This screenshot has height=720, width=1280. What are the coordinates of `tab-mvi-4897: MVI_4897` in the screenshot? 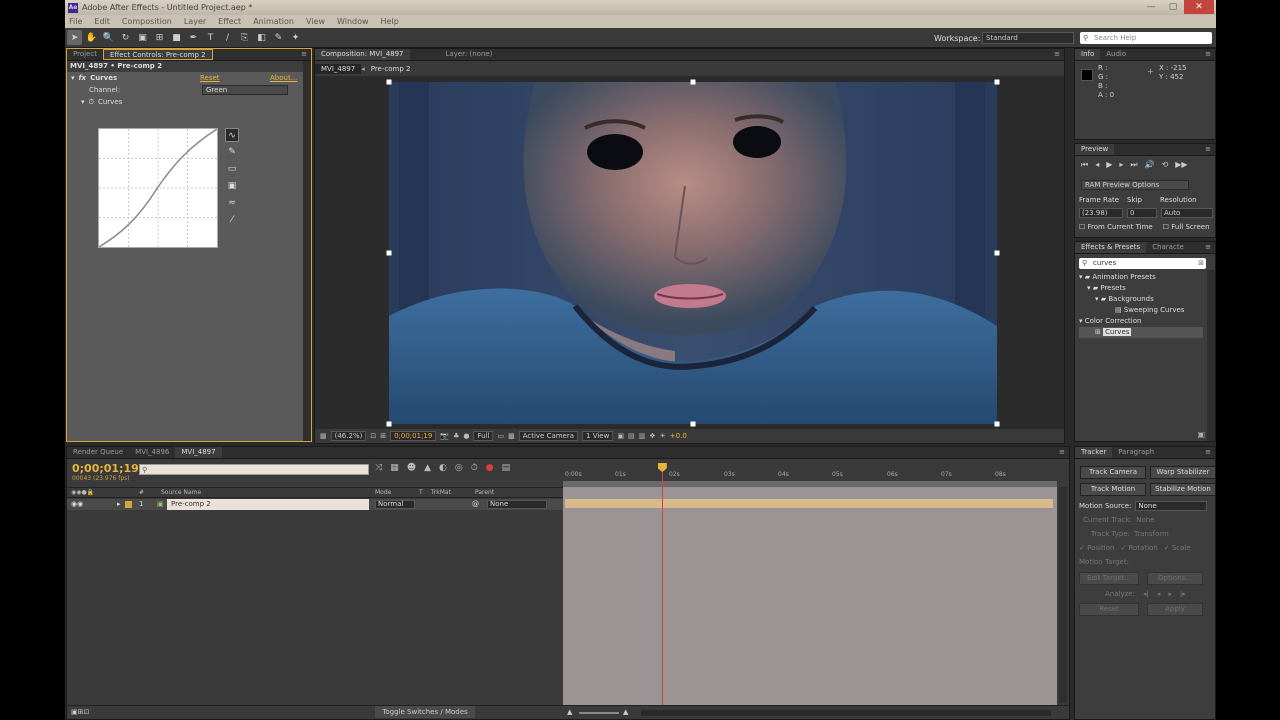 It's located at (198, 452).